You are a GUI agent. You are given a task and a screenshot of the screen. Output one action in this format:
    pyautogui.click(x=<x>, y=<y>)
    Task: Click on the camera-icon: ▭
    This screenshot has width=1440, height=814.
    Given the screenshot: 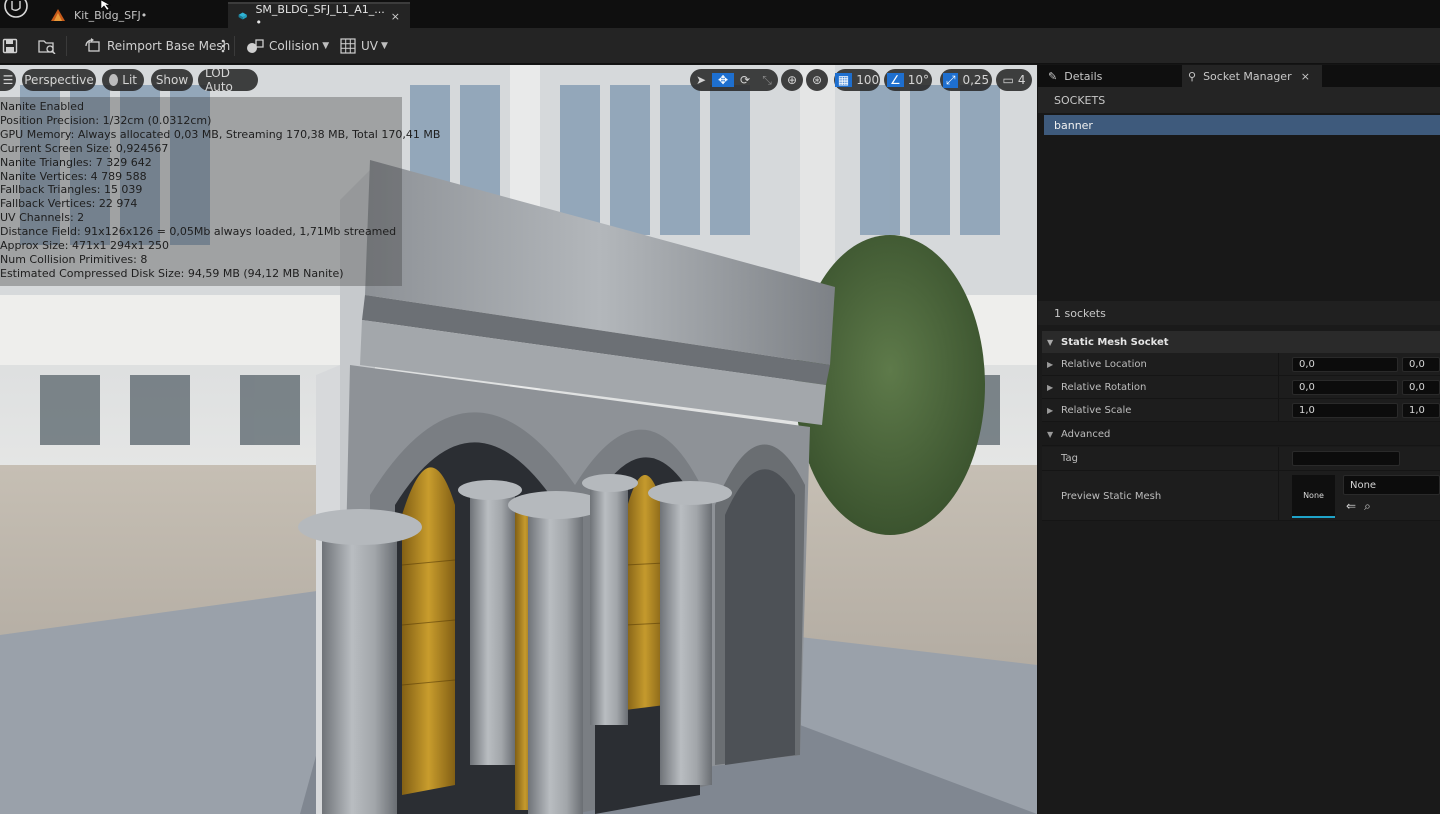 What is the action you would take?
    pyautogui.click(x=1008, y=80)
    